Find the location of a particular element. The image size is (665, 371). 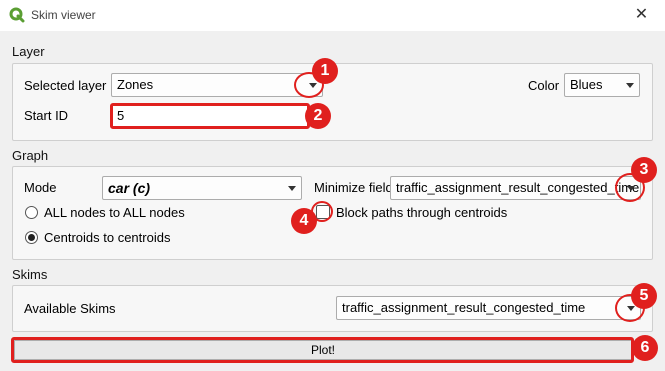

minimize-field-label: Minimize field is located at coordinates (353, 187).